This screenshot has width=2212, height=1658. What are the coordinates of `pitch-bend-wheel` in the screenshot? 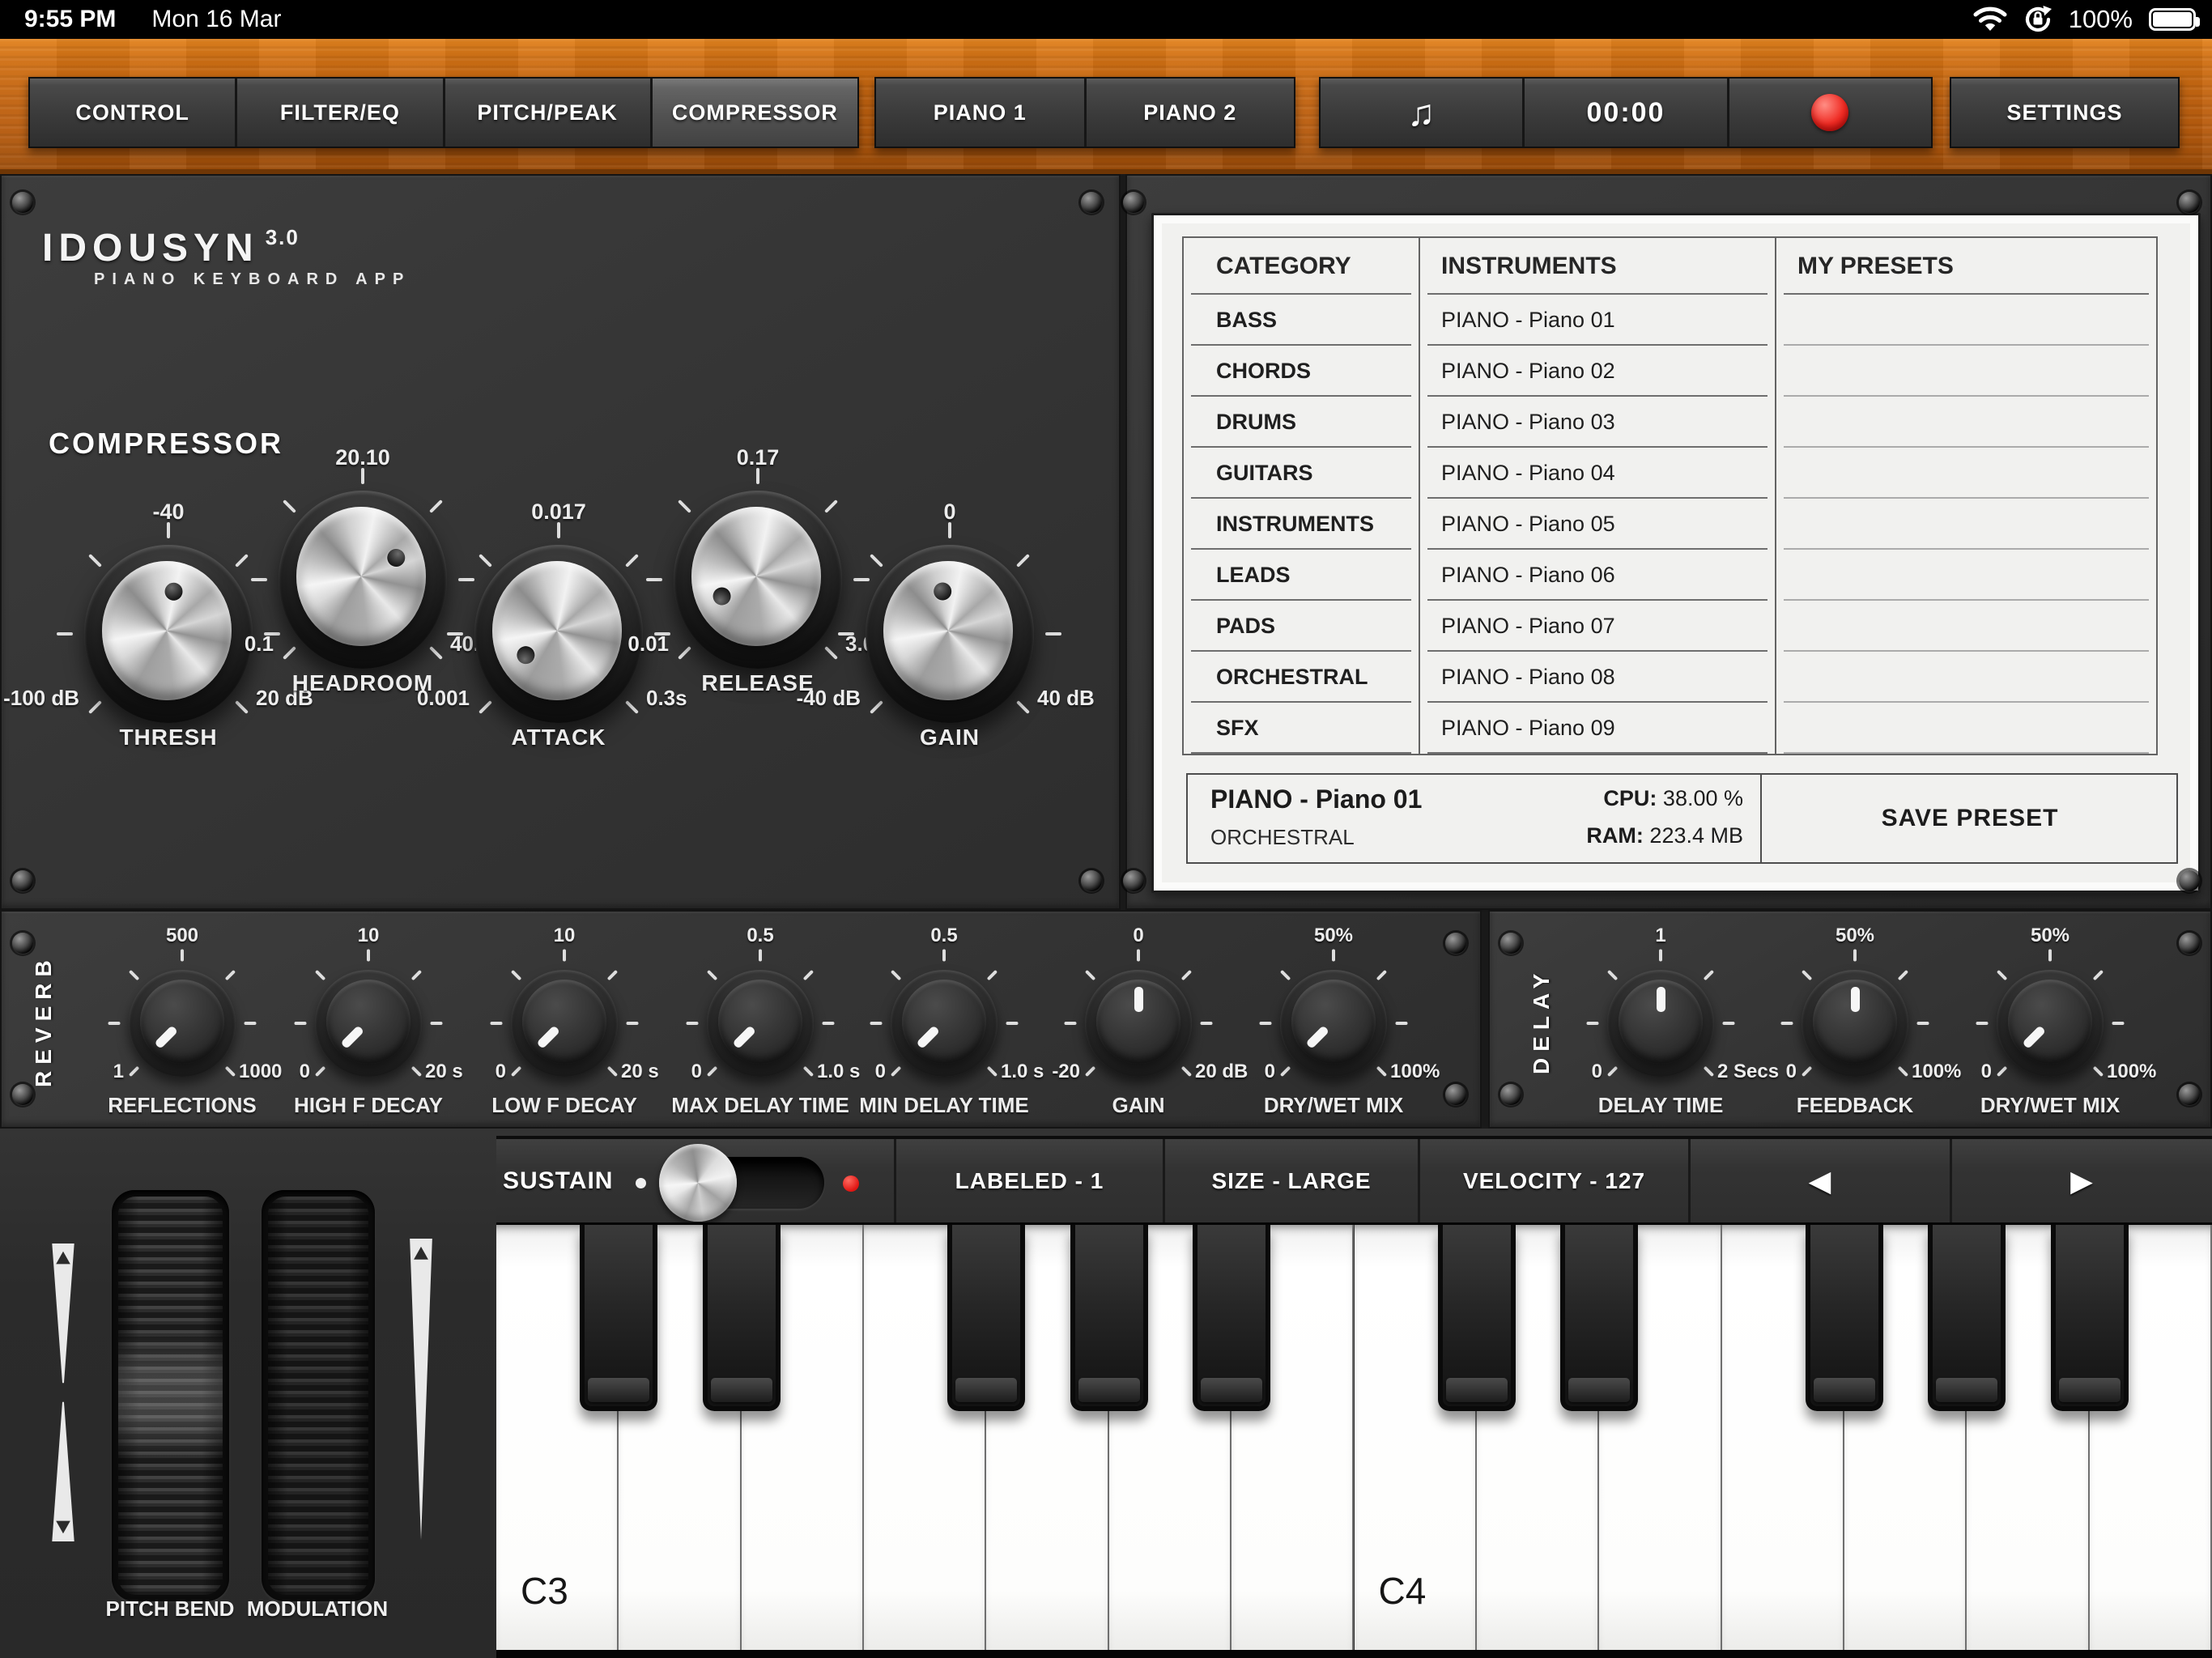 It's located at (170, 1395).